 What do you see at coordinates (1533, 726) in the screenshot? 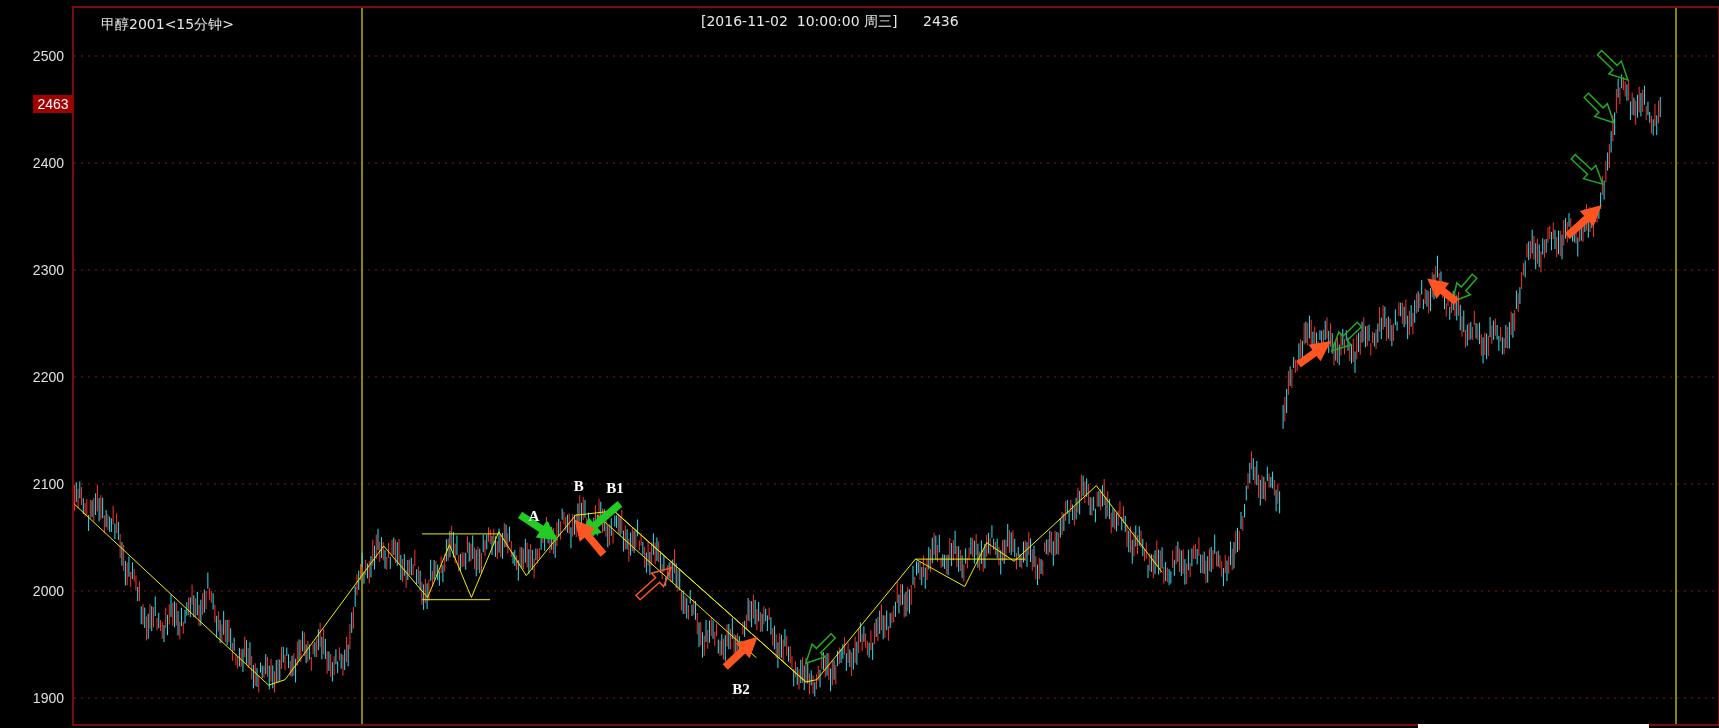
I see `scrollbar-thumb` at bounding box center [1533, 726].